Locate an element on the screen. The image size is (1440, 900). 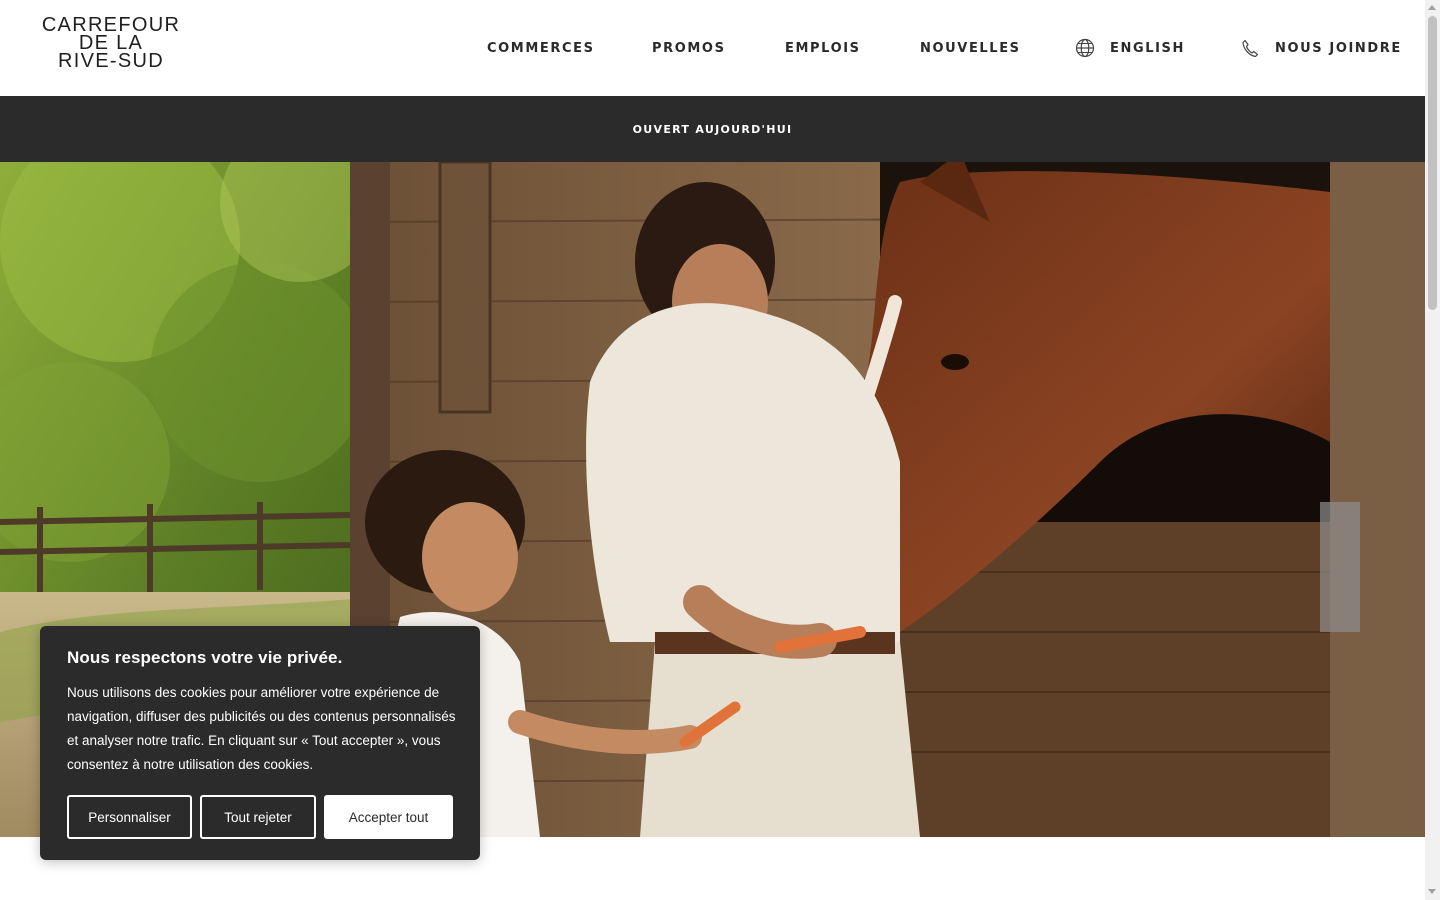
nav-language-label: ENGLISH is located at coordinates (1147, 48).